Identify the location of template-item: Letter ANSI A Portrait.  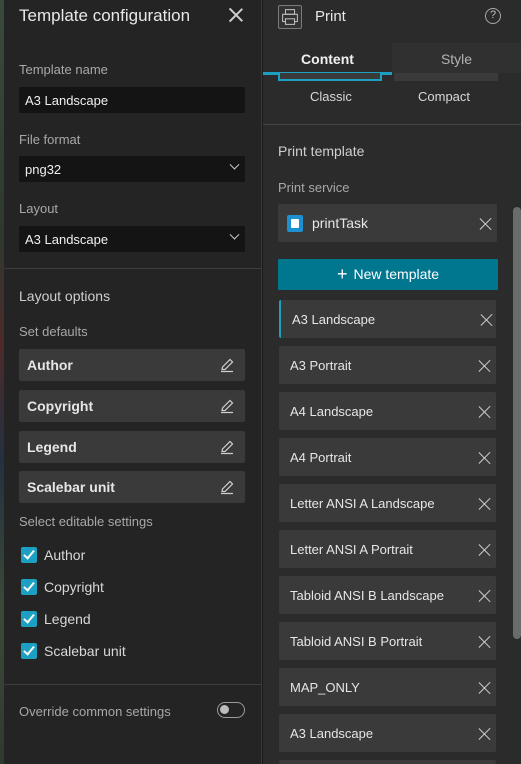
(387, 549).